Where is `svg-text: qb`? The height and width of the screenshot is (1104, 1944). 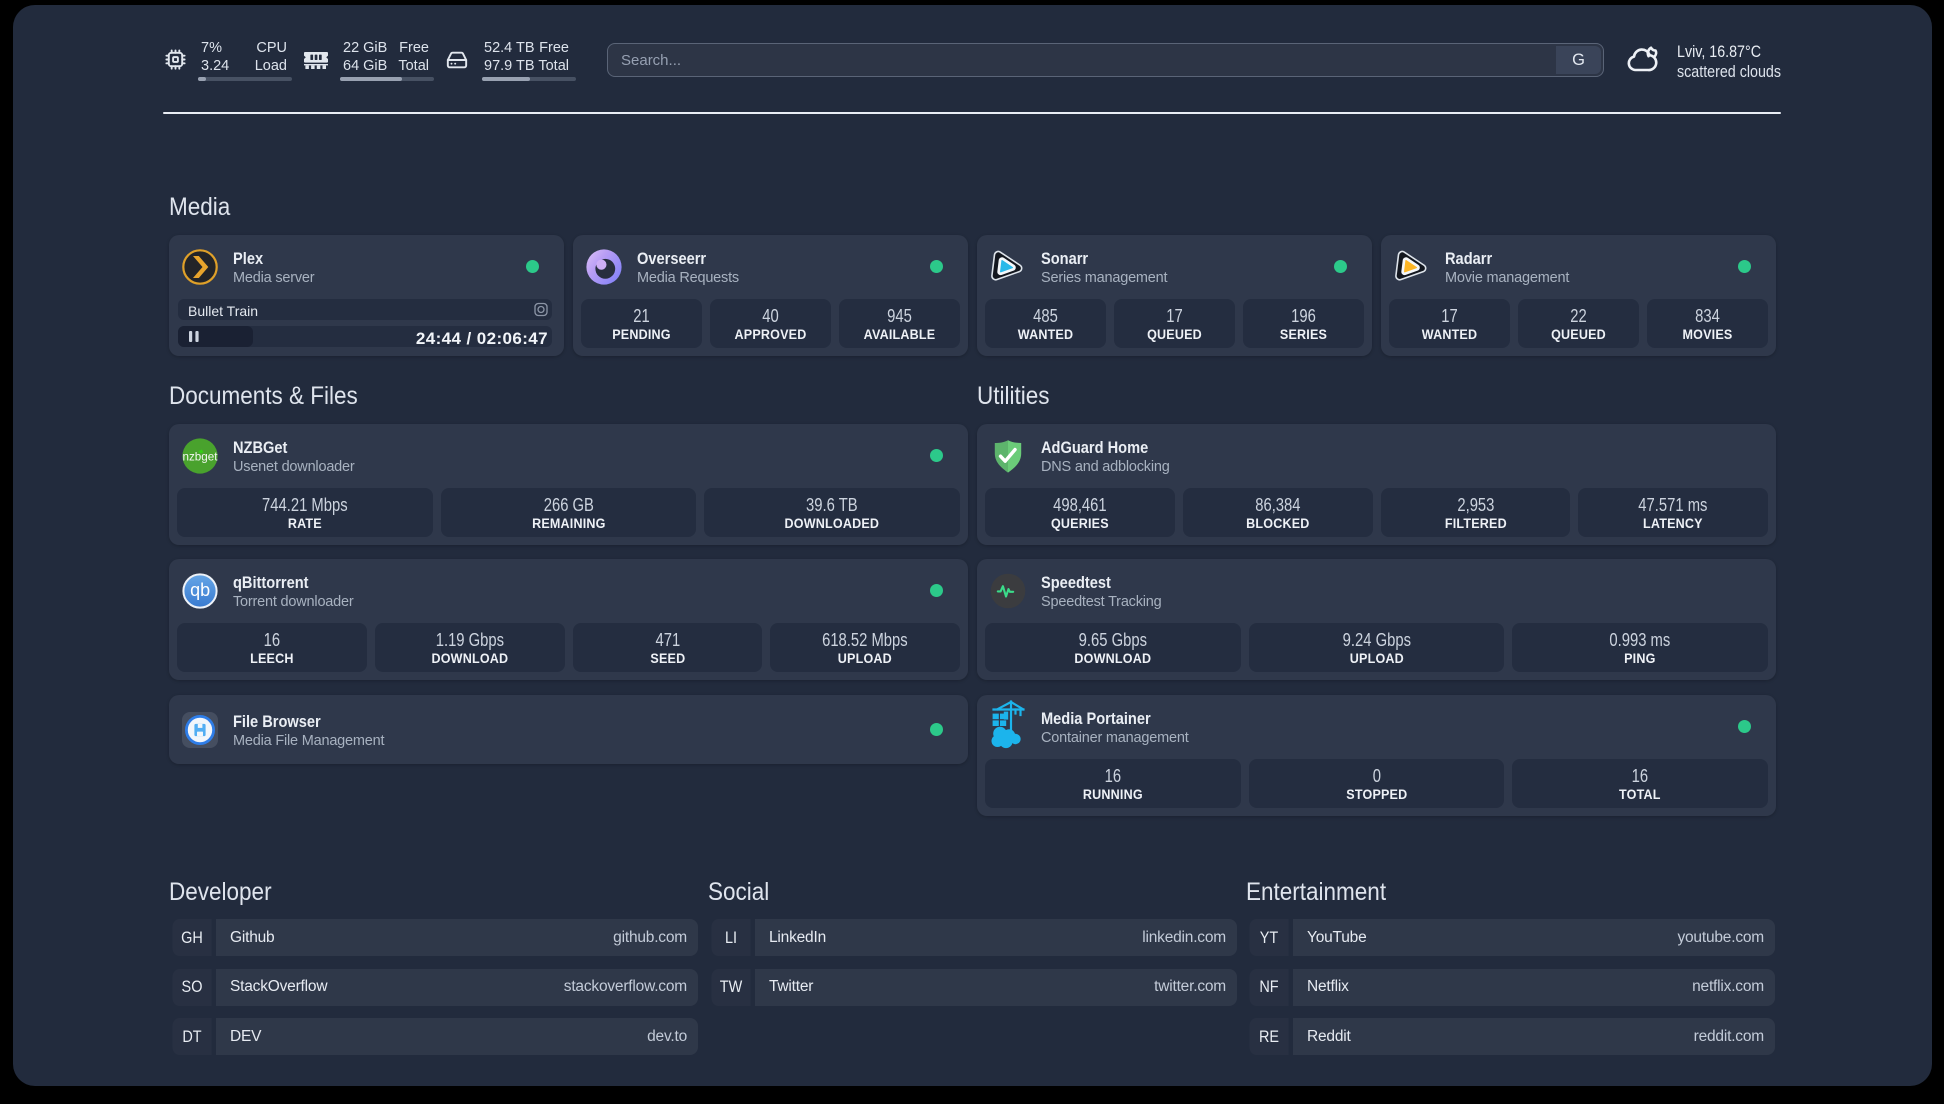 svg-text: qb is located at coordinates (200, 590).